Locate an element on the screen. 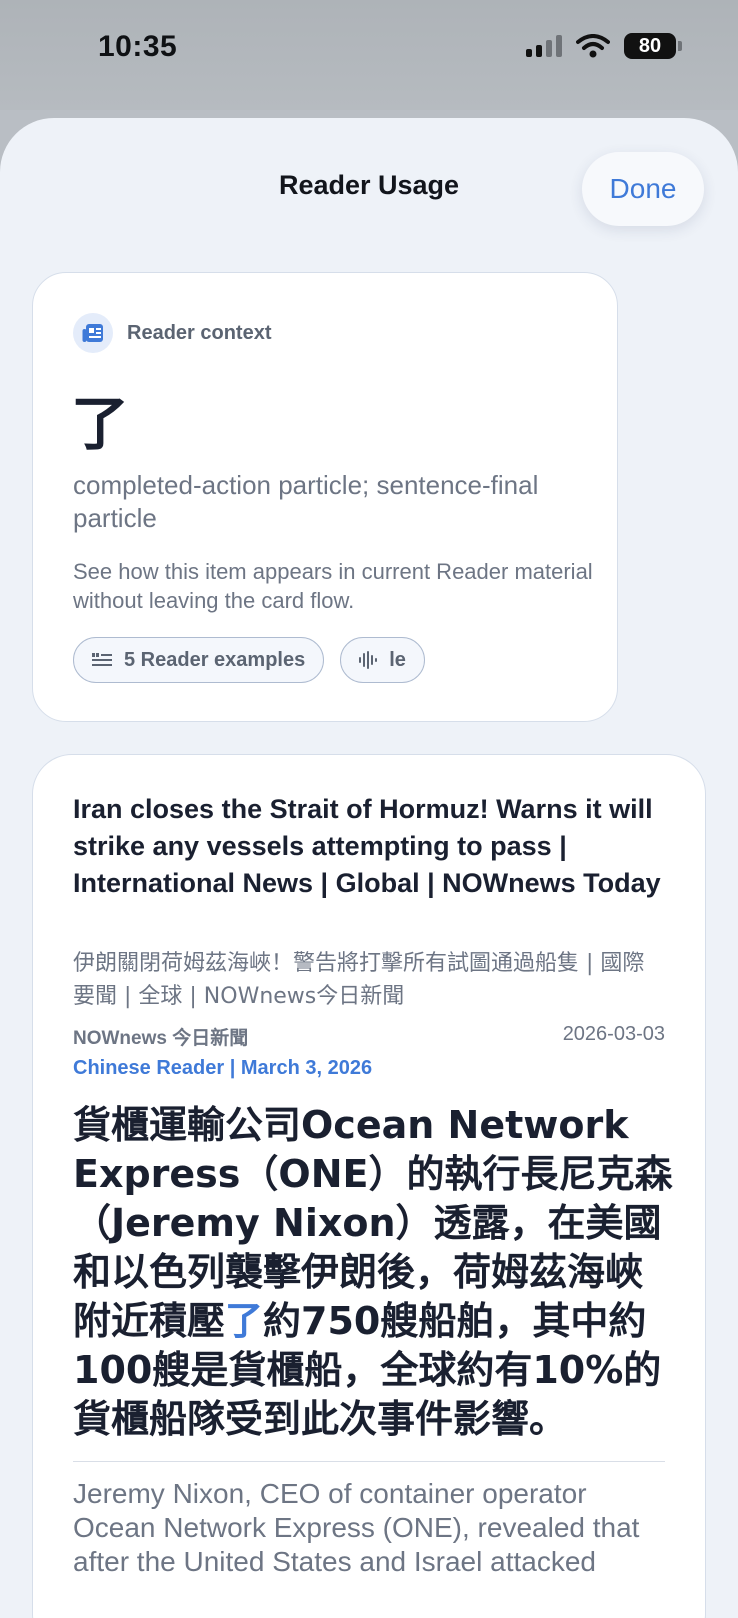 This screenshot has height=1618, width=738. status-time: 10:35 is located at coordinates (138, 46).